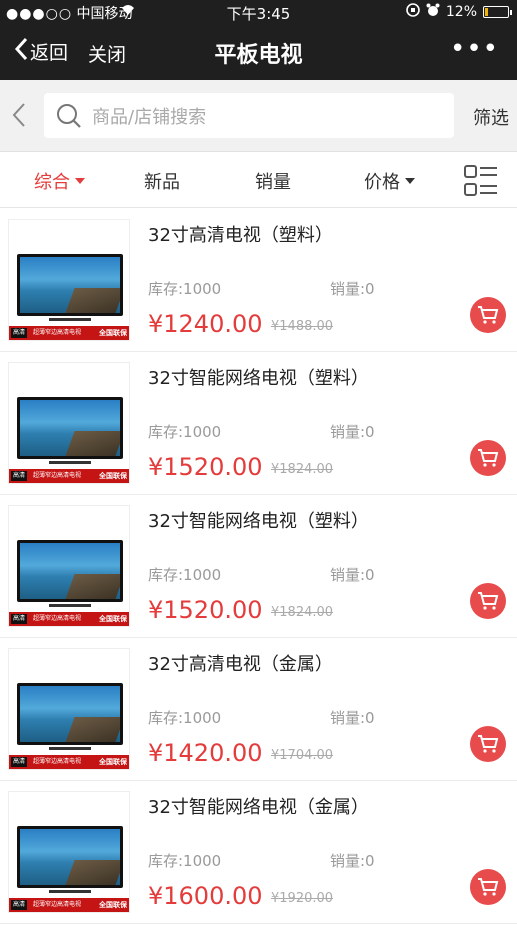 The height and width of the screenshot is (925, 517). What do you see at coordinates (205, 324) in the screenshot?
I see `product-price: ¥1240.00` at bounding box center [205, 324].